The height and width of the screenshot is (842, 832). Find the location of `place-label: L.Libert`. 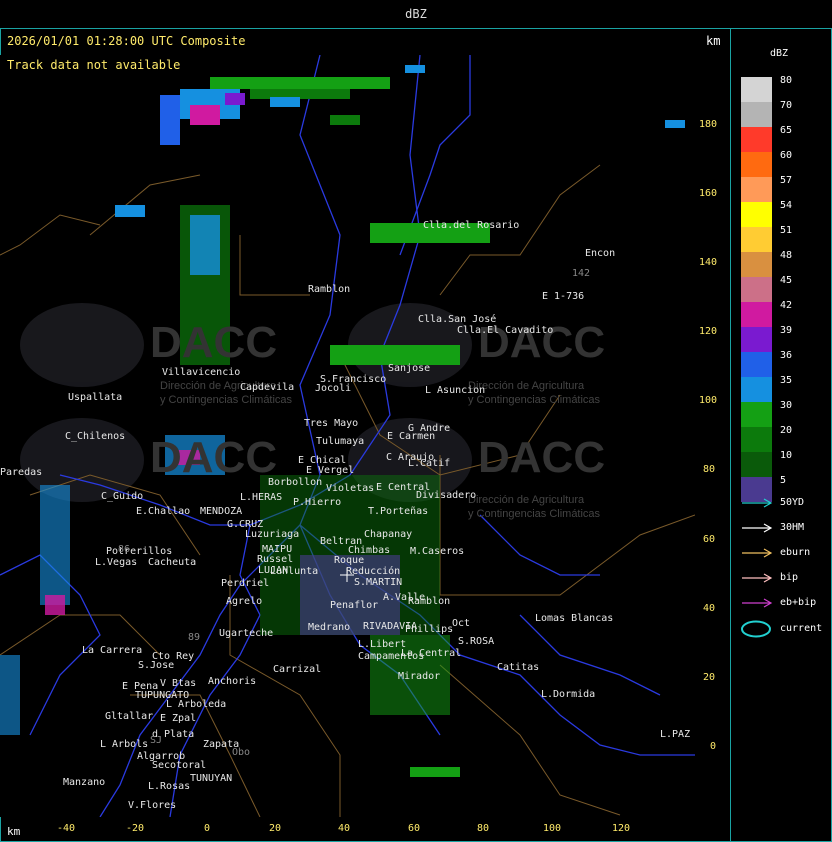

place-label: L.Libert is located at coordinates (382, 644).